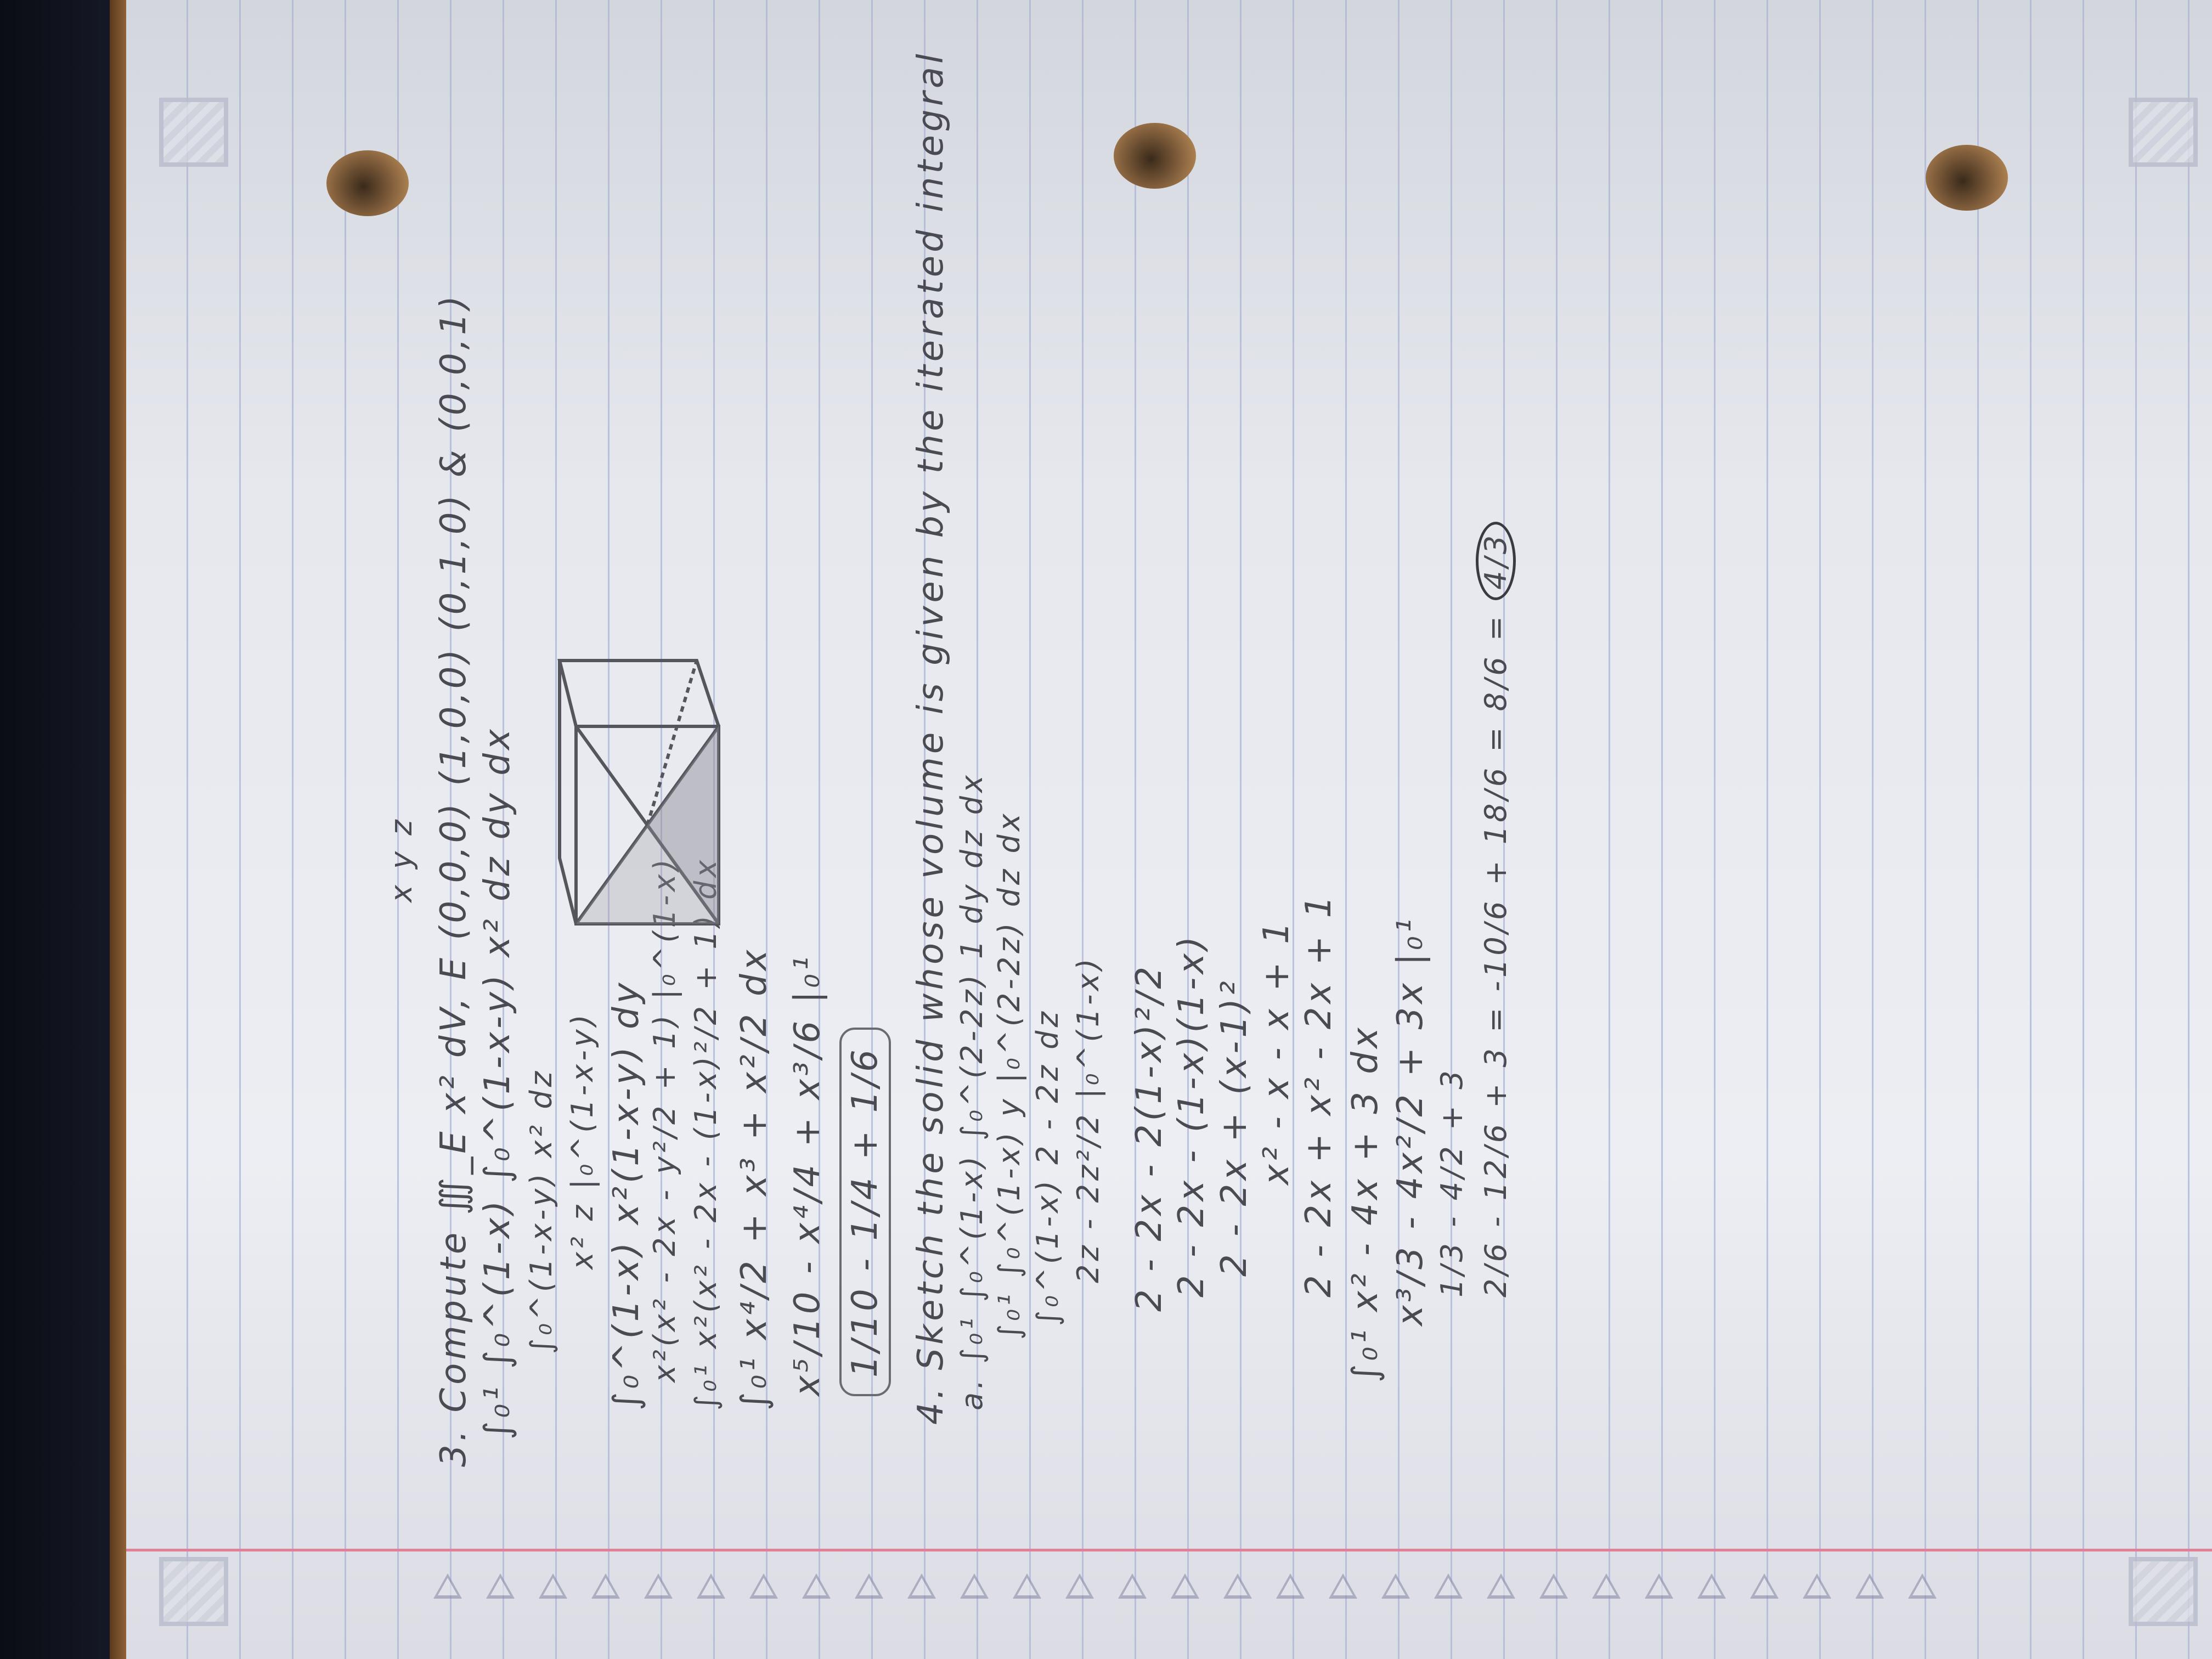 The width and height of the screenshot is (2212, 1659). Describe the element at coordinates (706, 1133) in the screenshot. I see `problem3-step: ∫₀¹ x²(x² - 2x - (1-x)²/2 + 1) dx` at that location.